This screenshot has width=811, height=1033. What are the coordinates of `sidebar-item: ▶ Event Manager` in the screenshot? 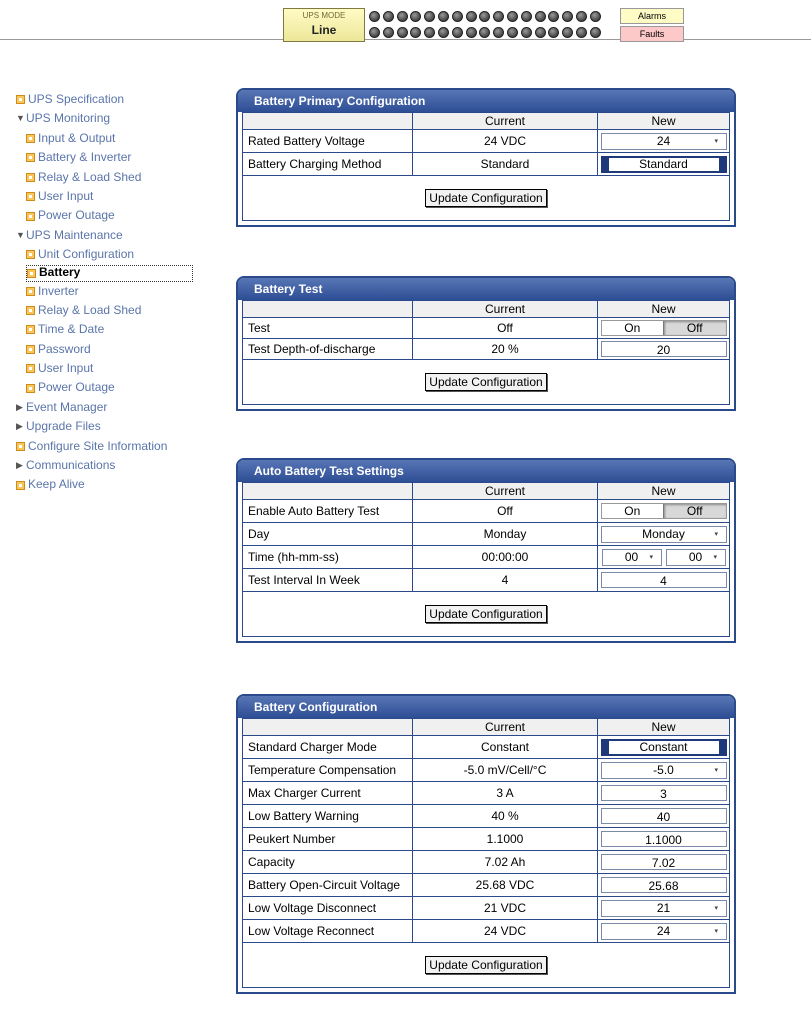 It's located at (104, 407).